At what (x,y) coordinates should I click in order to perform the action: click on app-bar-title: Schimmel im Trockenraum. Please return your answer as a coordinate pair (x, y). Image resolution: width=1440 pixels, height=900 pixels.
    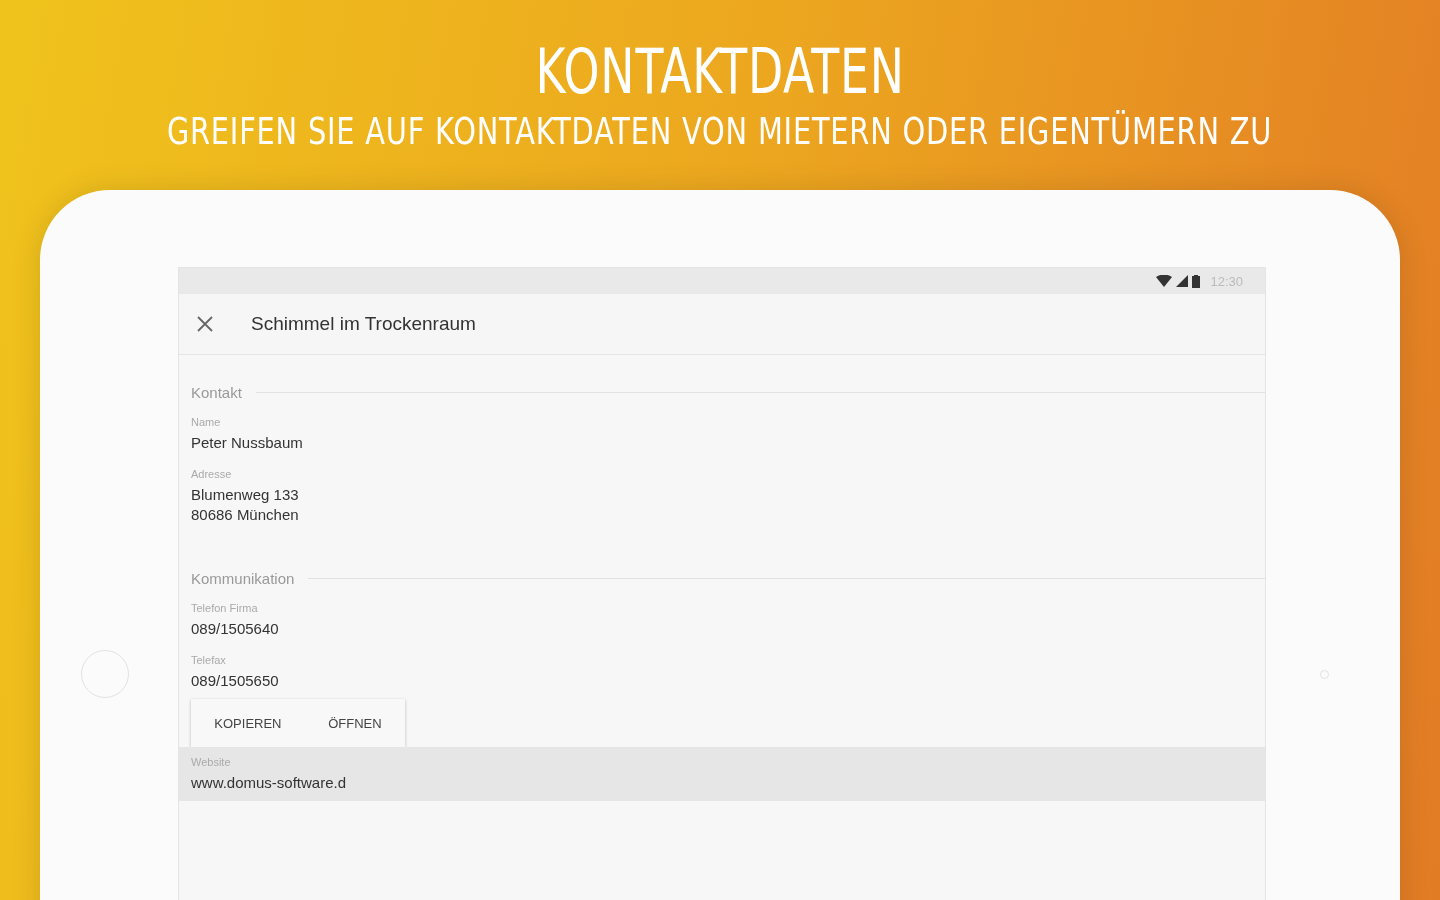
    Looking at the image, I should click on (363, 324).